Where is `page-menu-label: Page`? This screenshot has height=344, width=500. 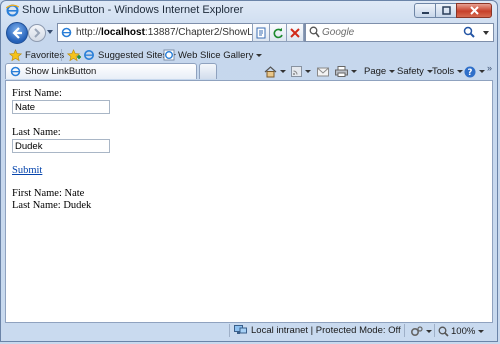
page-menu-label: Page is located at coordinates (375, 71).